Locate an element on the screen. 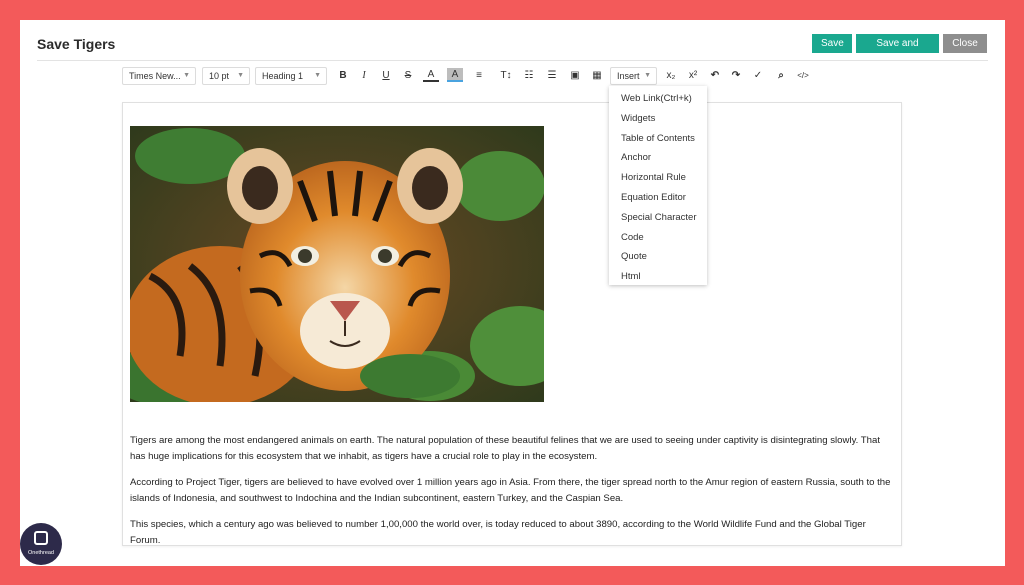 This screenshot has width=1024, height=585. menu-item-html: Html is located at coordinates (658, 277).